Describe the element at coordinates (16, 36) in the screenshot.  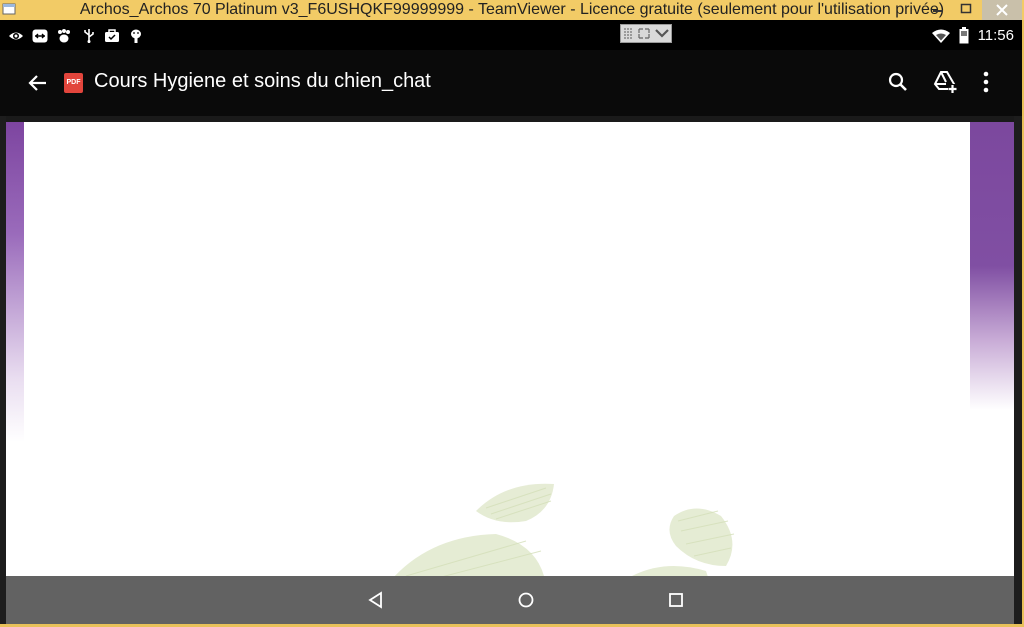
I see `eye-icon` at that location.